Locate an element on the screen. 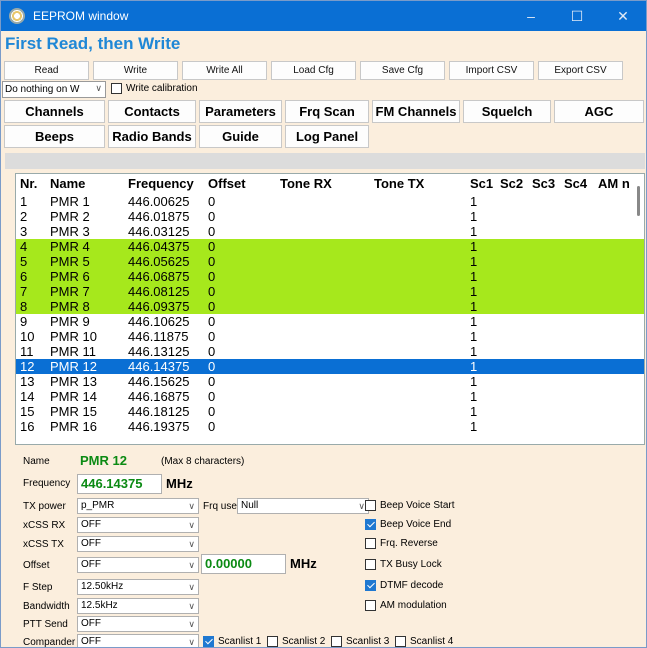 Image resolution: width=647 pixels, height=648 pixels. table-row: 2 PMR 2 446.01875 0 1 is located at coordinates (330, 216).